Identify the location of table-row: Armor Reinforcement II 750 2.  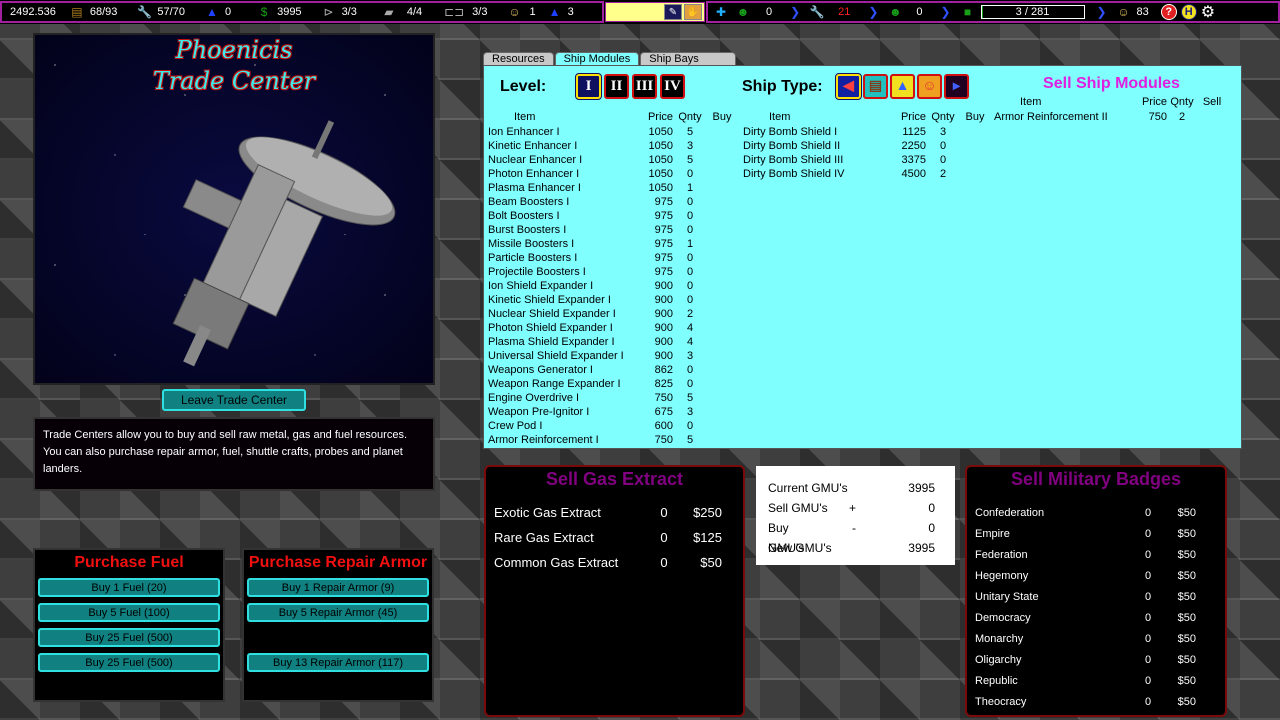
(1110, 117).